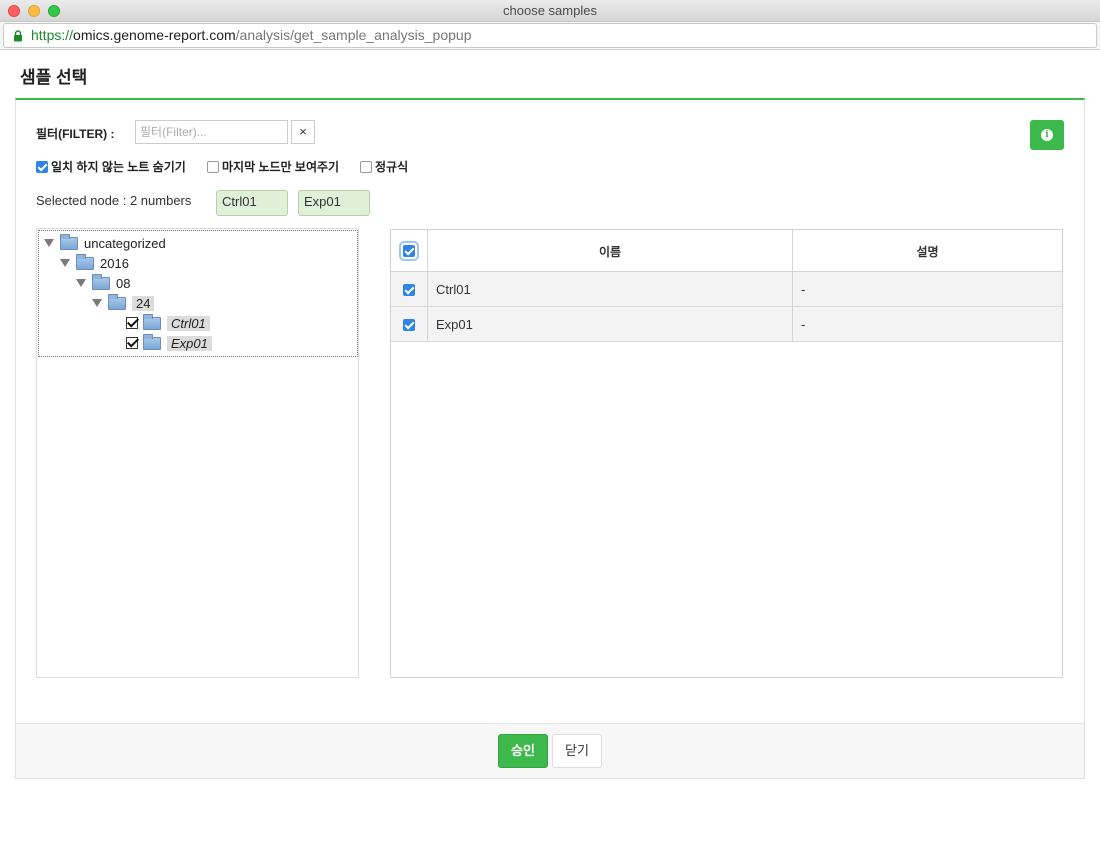  I want to click on selected-chip-exp01: Exp01, so click(334, 203).